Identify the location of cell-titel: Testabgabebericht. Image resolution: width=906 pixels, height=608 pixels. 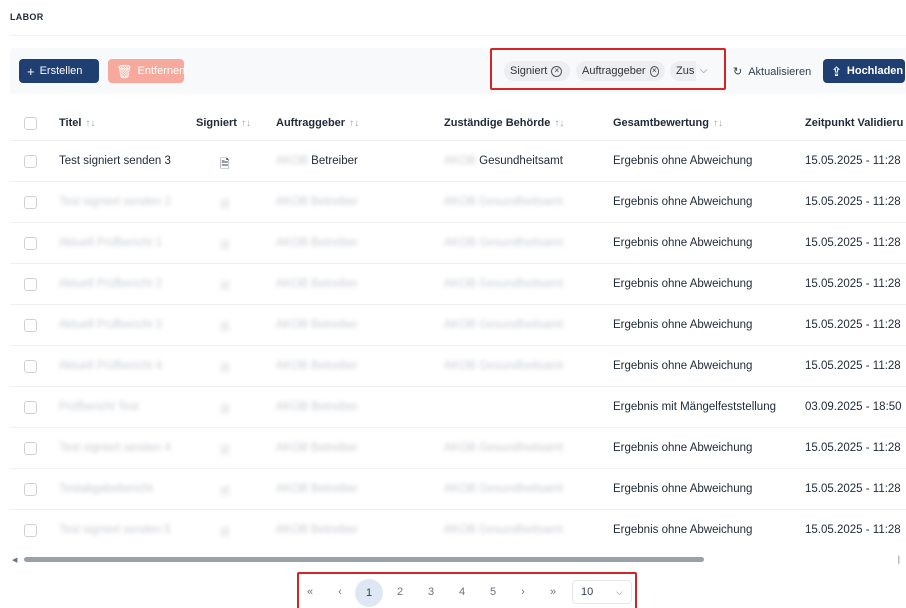
(106, 489).